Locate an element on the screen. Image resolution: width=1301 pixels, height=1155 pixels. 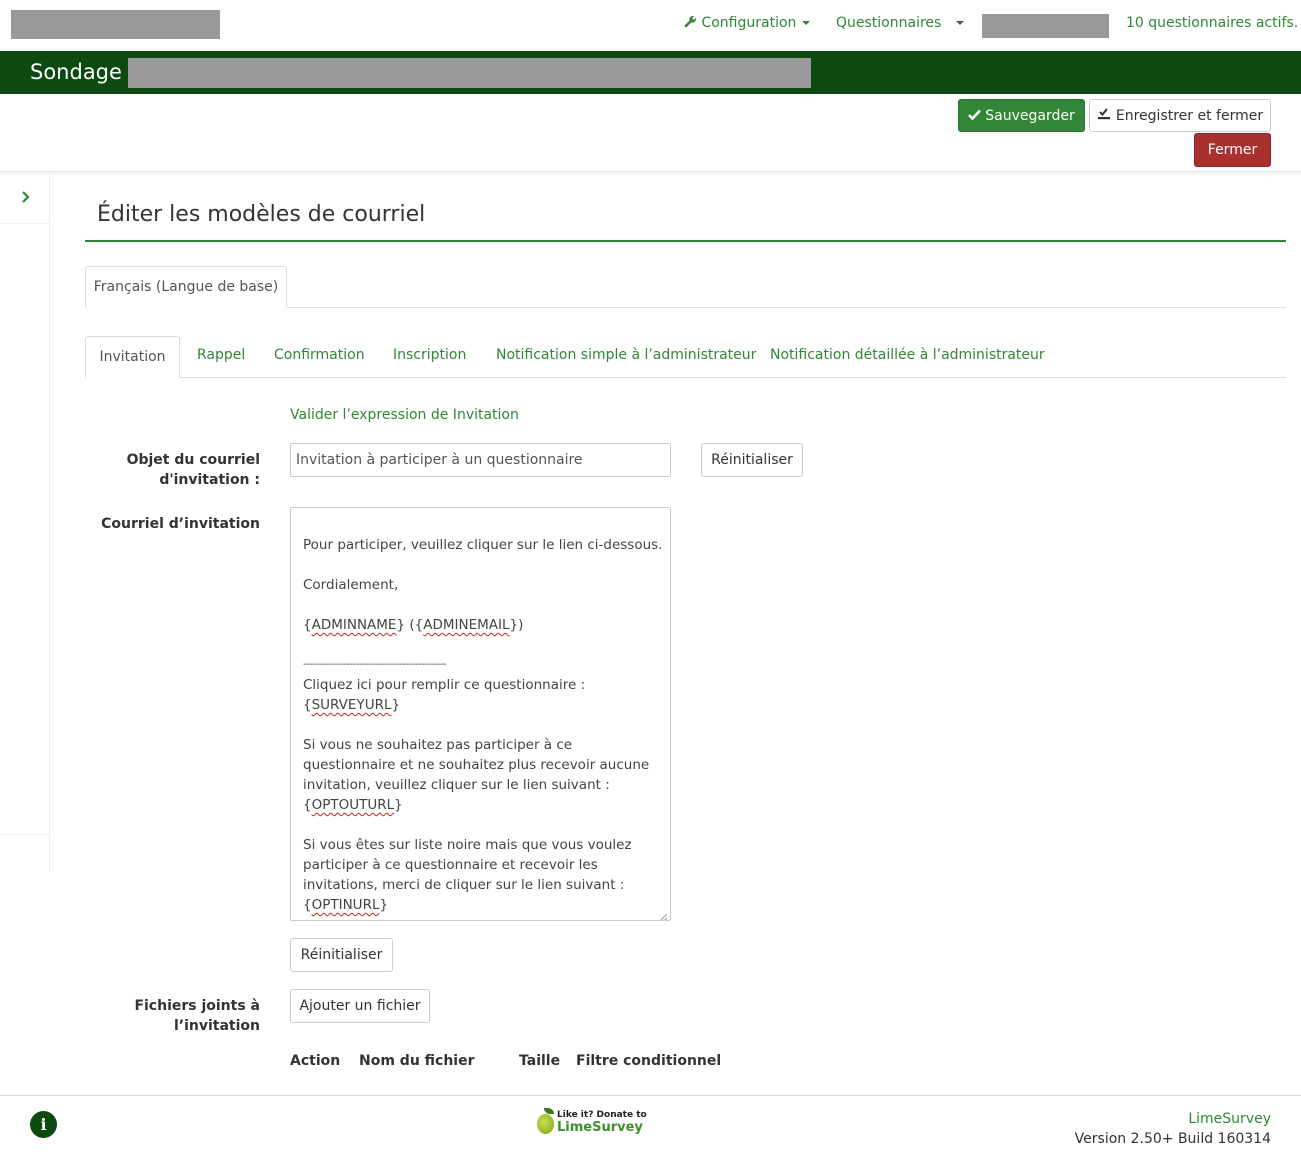
tab-confirmation-label: Confirmation is located at coordinates (319, 355).